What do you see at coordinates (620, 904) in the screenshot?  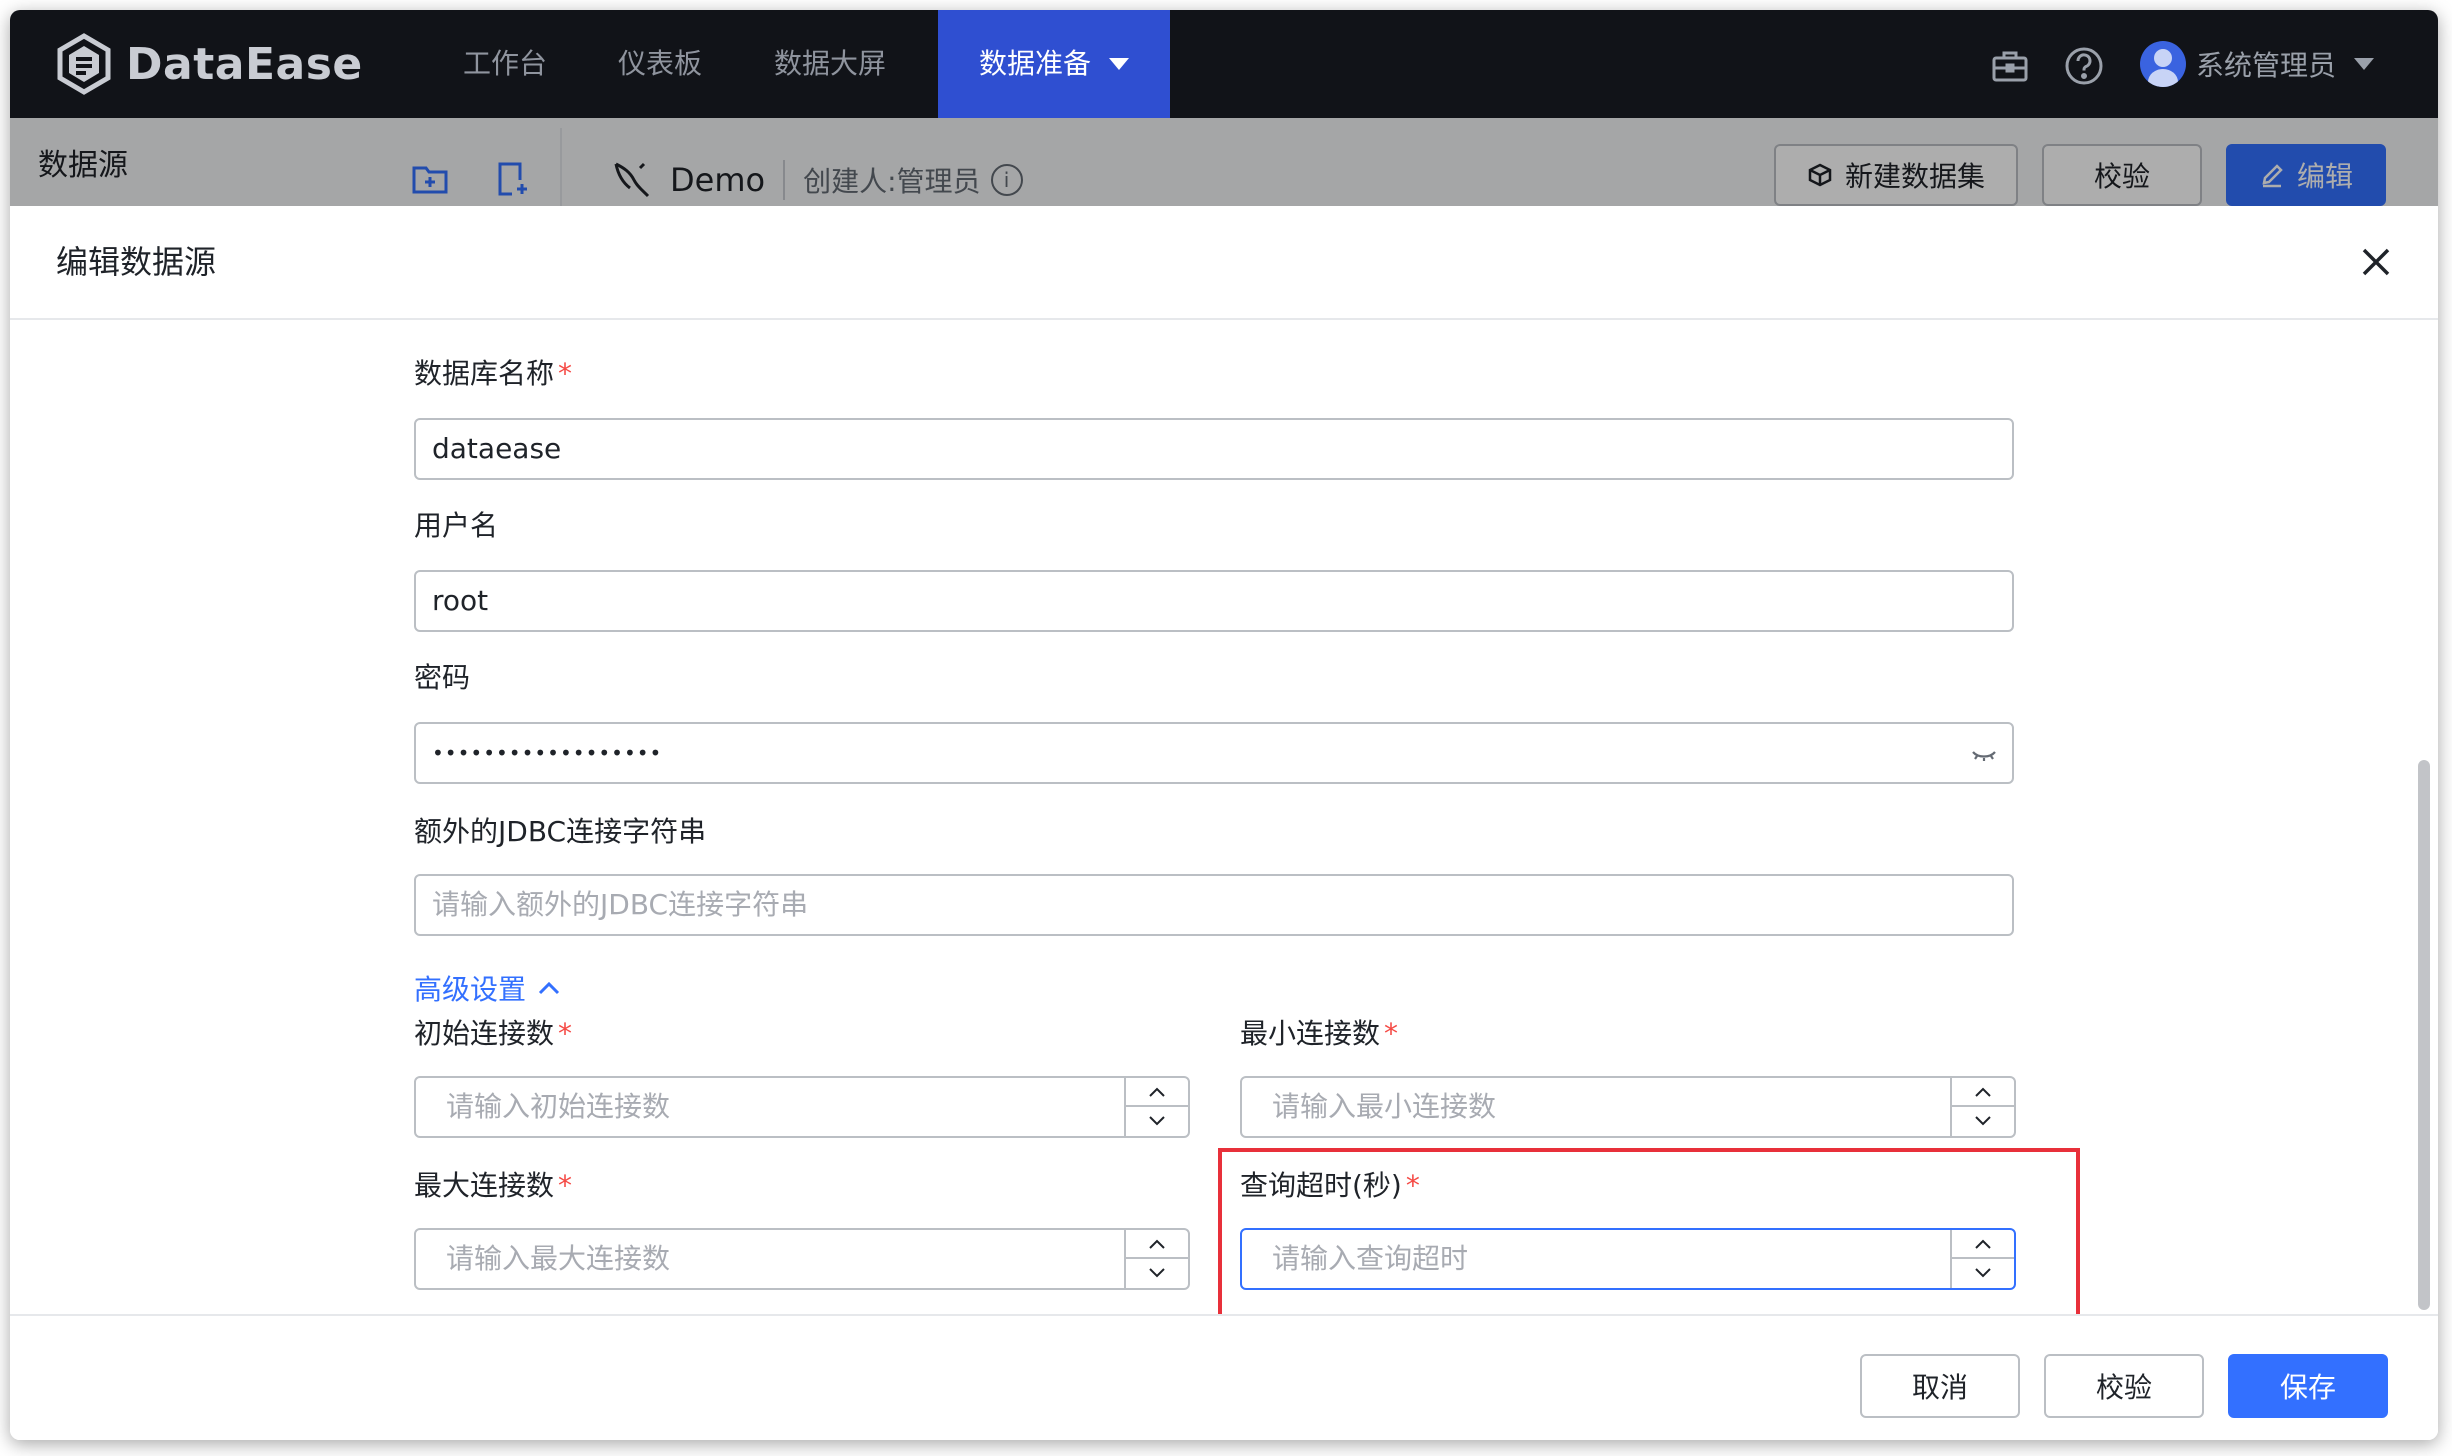 I see `jdbc-placeholder: 请输入额外的JDBC连接字符串` at bounding box center [620, 904].